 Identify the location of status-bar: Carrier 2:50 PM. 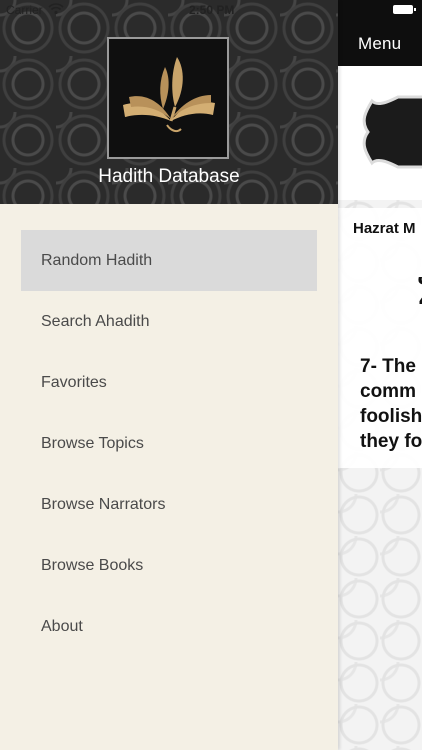
(211, 11).